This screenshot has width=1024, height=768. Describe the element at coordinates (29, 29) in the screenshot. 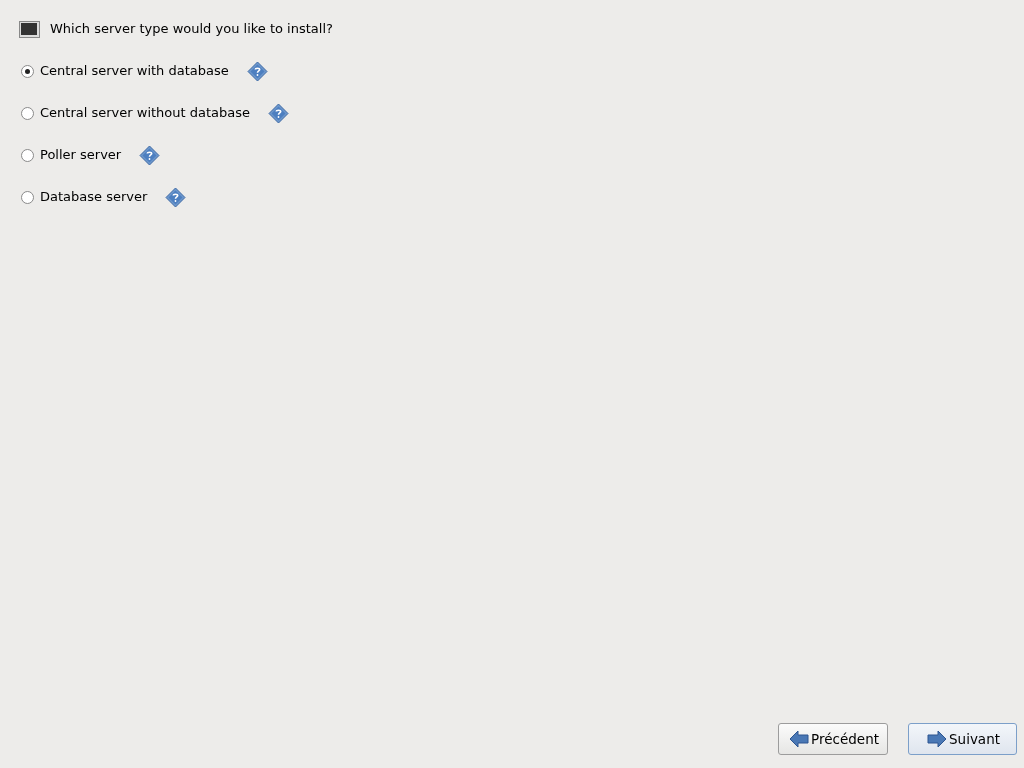

I see `monitor-icon` at that location.